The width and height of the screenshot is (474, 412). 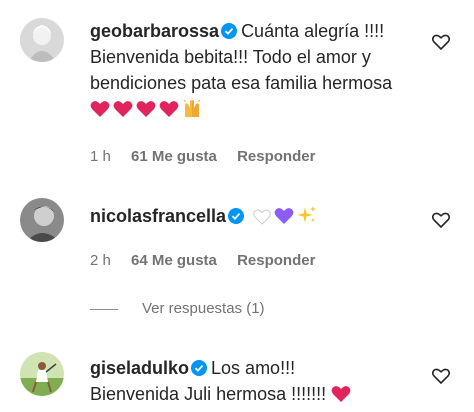 I want to click on comment-text-line1: Los amo!!!, so click(x=253, y=368).